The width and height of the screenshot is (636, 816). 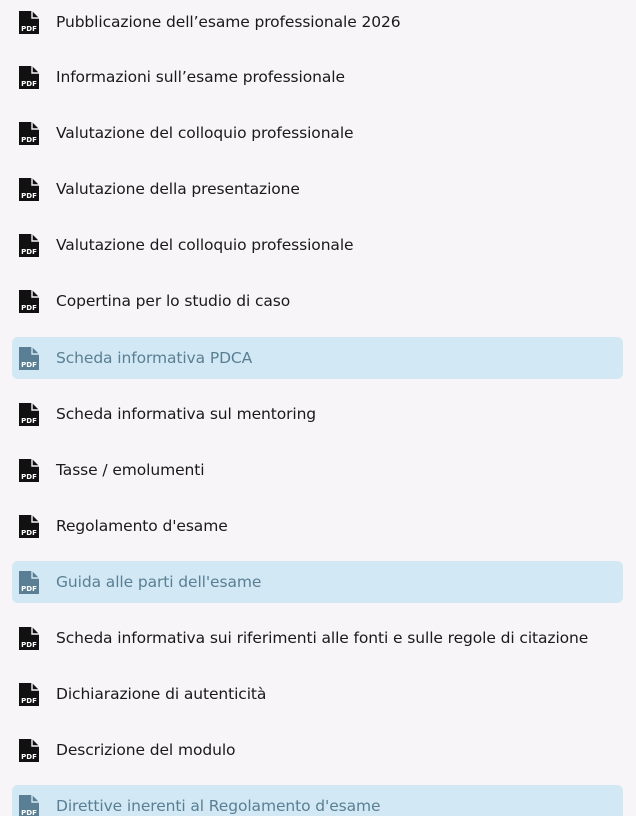 What do you see at coordinates (317, 358) in the screenshot?
I see `document-link: PDF Scheda informativa PDCA` at bounding box center [317, 358].